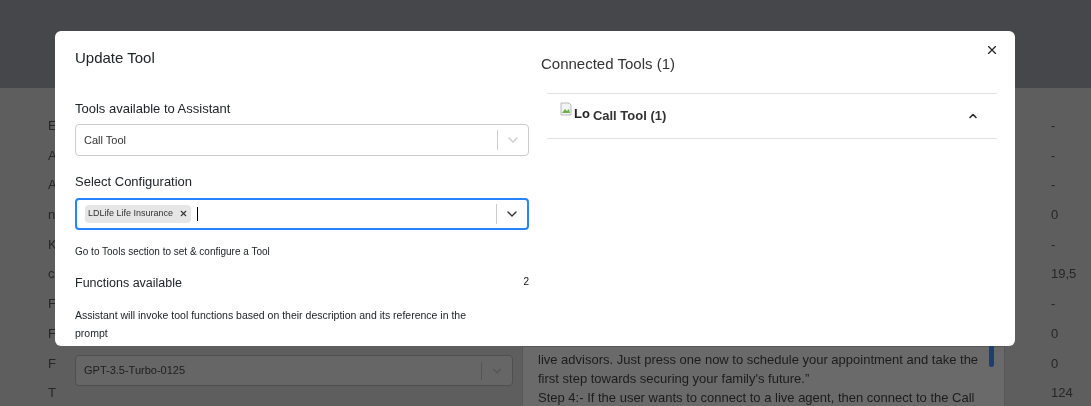 This screenshot has width=1091, height=406. What do you see at coordinates (128, 283) in the screenshot?
I see `section-heading: Functions available` at bounding box center [128, 283].